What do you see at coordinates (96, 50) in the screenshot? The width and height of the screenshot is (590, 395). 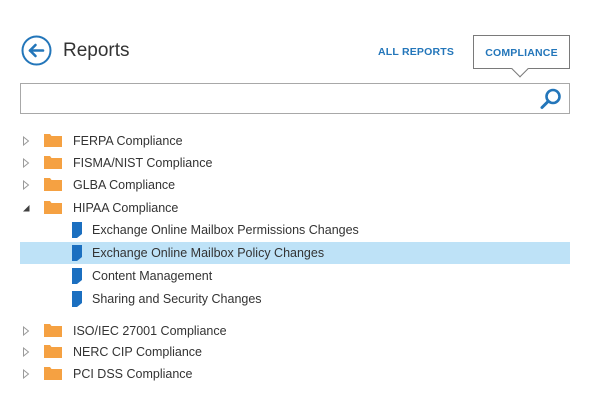 I see `page-title: Reports` at bounding box center [96, 50].